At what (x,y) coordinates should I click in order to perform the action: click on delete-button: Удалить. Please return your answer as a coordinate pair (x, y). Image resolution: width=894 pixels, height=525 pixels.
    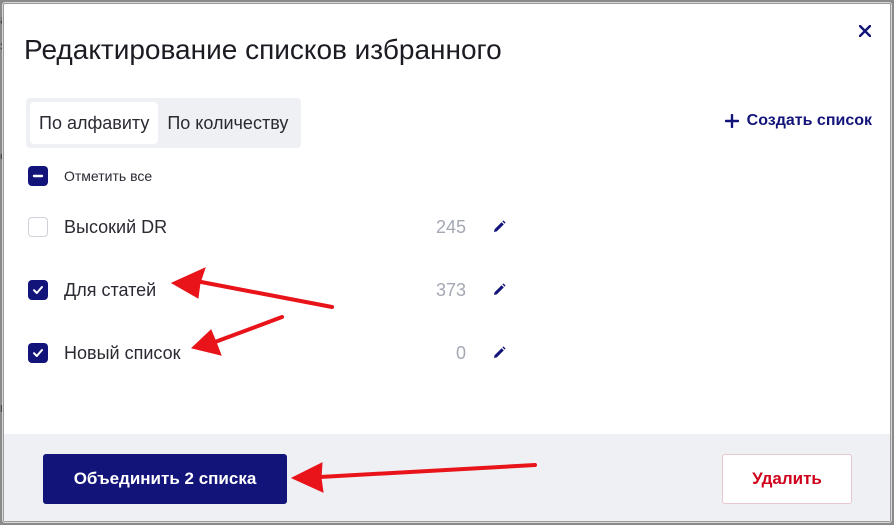
    Looking at the image, I should click on (787, 479).